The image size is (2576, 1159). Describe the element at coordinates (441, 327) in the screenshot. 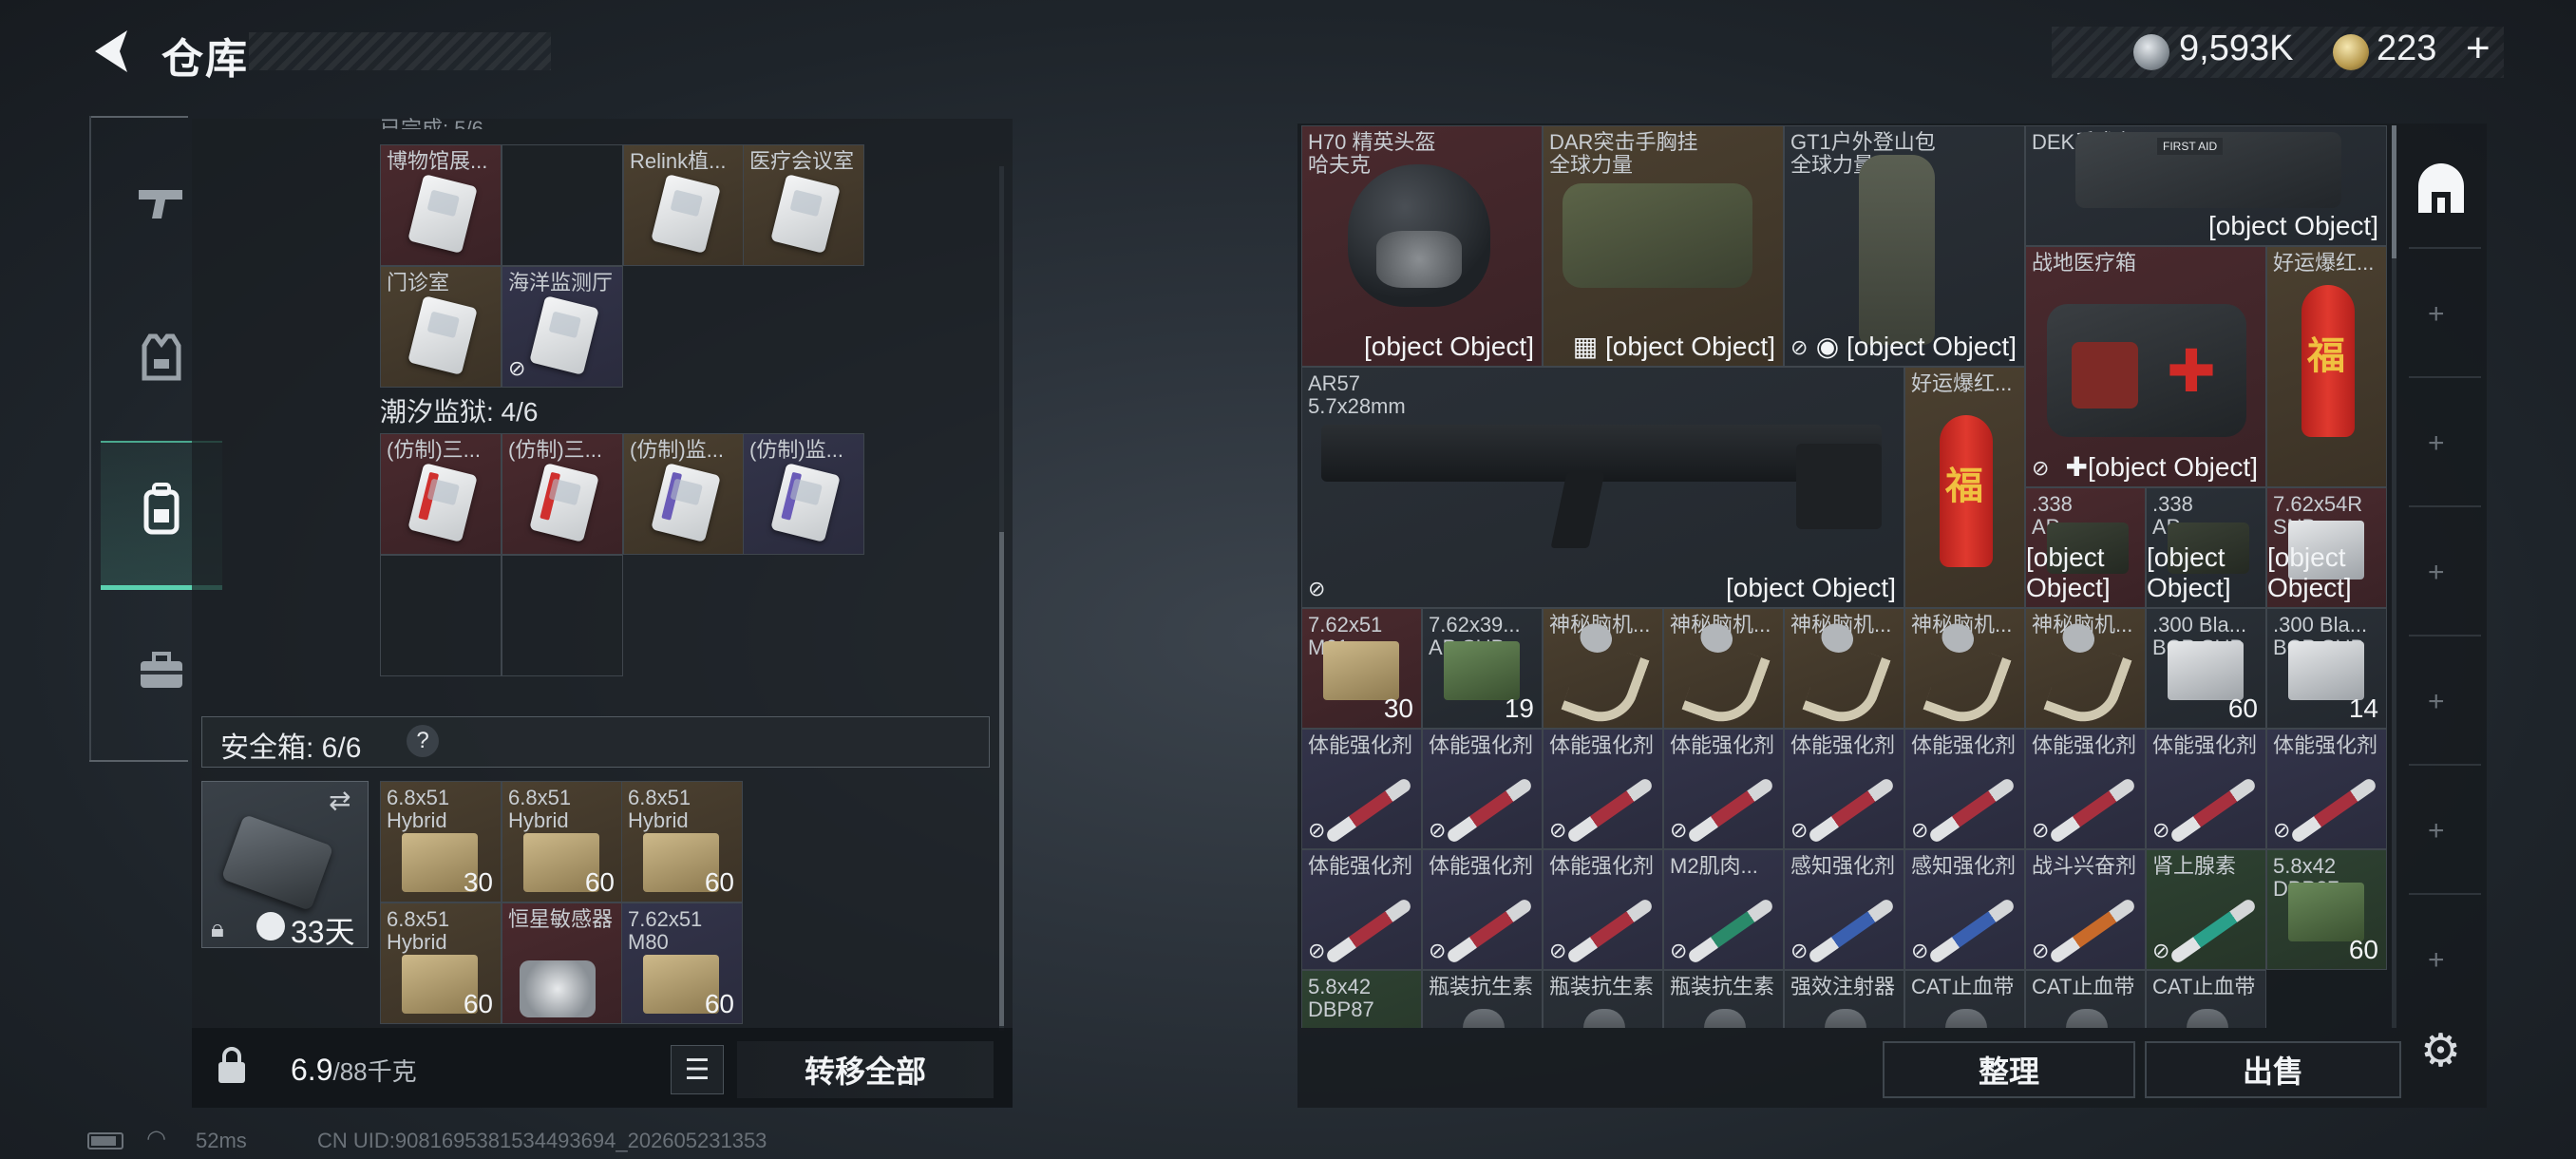

I see `keycard-slot: 门诊室` at that location.